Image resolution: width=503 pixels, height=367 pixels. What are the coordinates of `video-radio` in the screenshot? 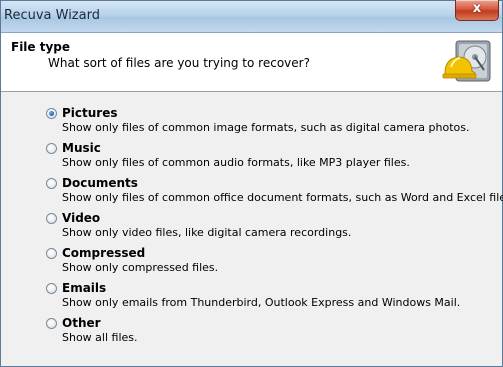 It's located at (51, 218).